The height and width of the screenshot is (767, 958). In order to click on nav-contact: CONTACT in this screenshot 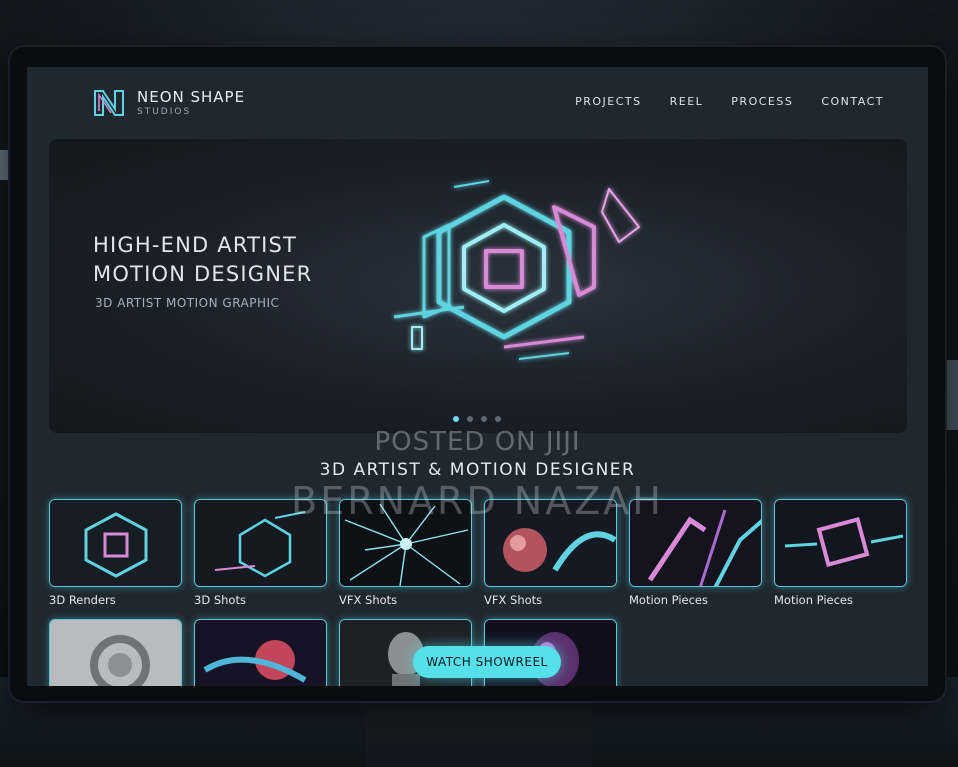, I will do `click(852, 101)`.